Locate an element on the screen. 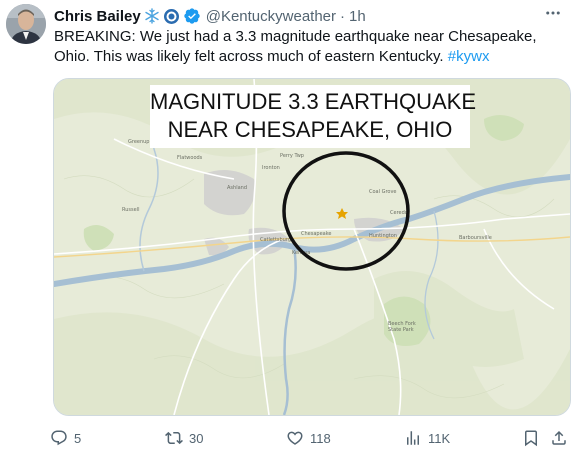 This screenshot has width=584, height=453. tweet-time: 1h is located at coordinates (357, 16).